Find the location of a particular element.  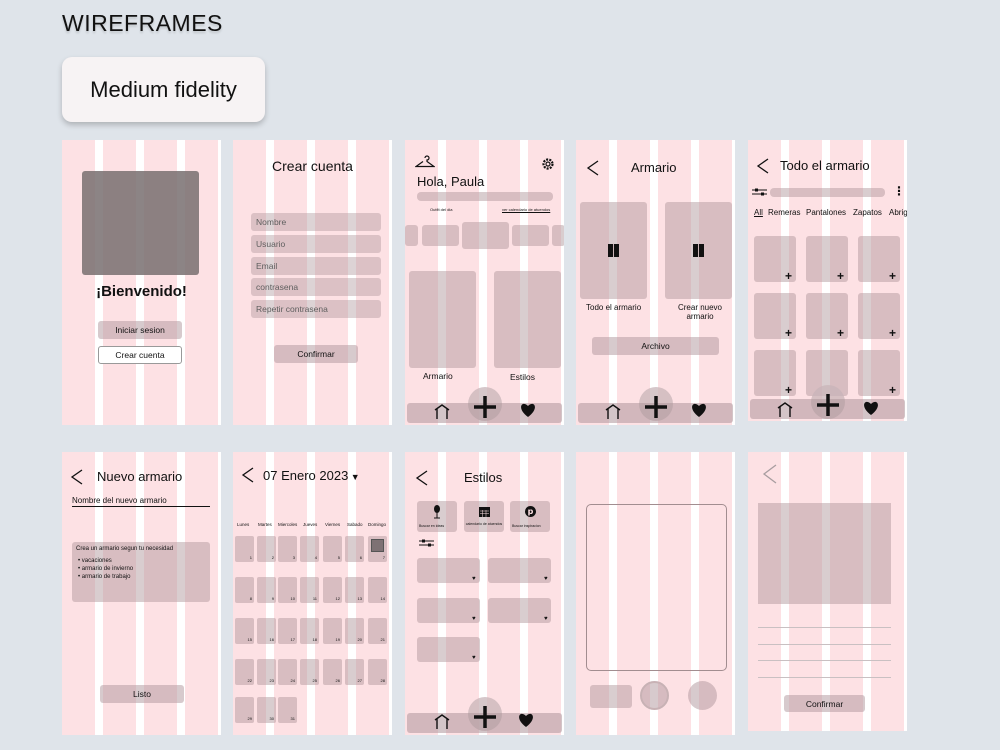

calendar-day: 27 is located at coordinates (354, 672).